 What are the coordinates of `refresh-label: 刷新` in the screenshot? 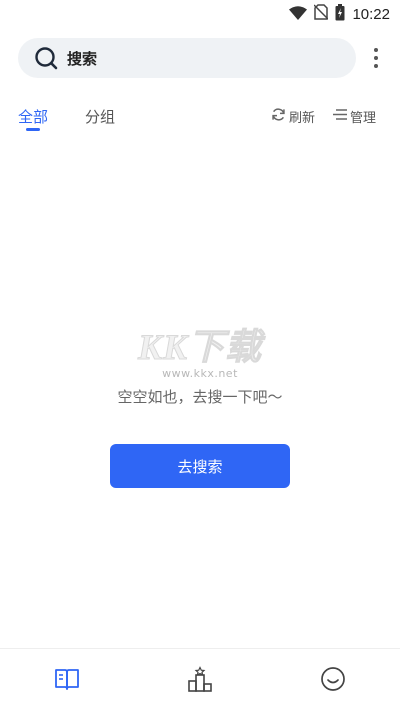 It's located at (302, 118).